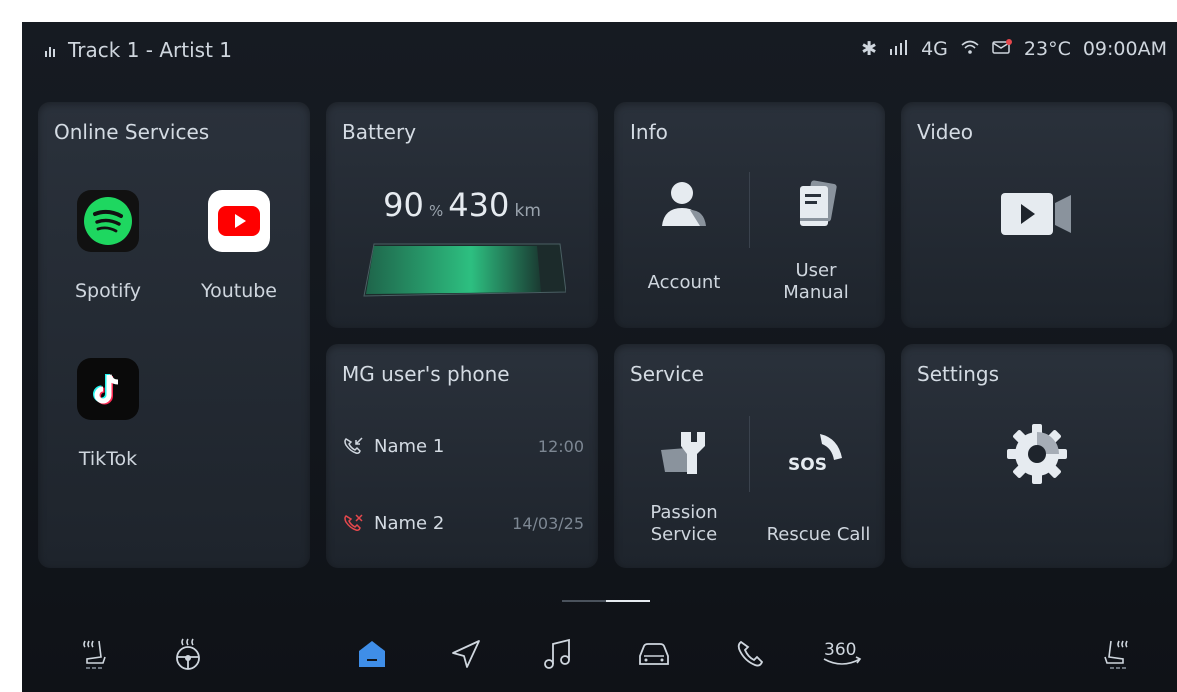 This screenshot has width=1177, height=692. What do you see at coordinates (599, 50) in the screenshot?
I see `status-bar: Track 1 - Artist 1 ✱ 4G 23°C 09:00AM` at bounding box center [599, 50].